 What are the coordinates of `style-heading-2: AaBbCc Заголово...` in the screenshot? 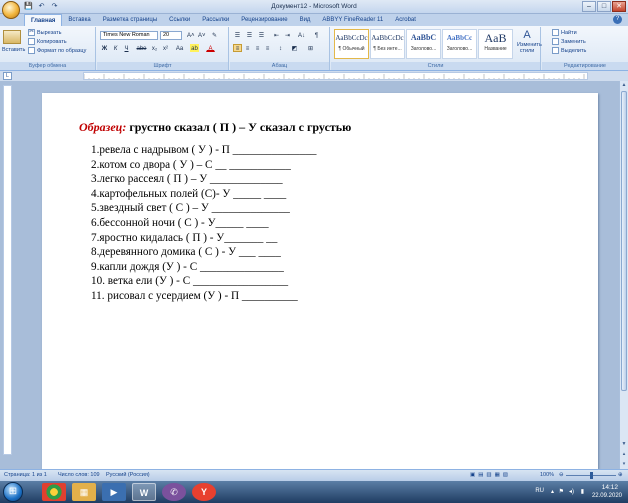 It's located at (459, 44).